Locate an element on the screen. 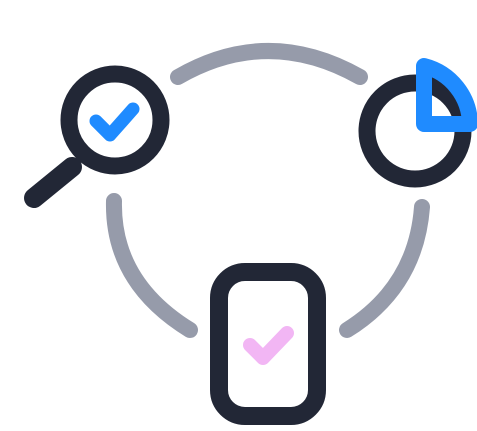 This screenshot has width=477, height=431. connector-right is located at coordinates (384, 268).